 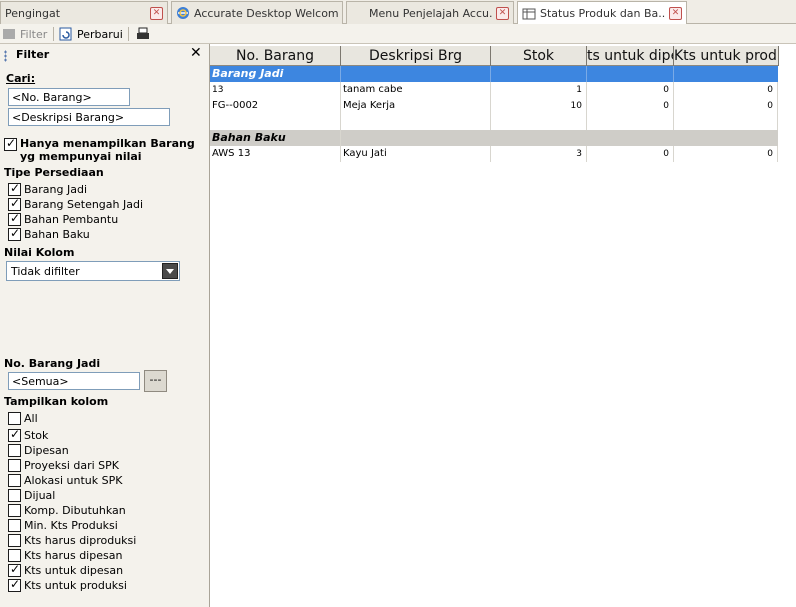 What do you see at coordinates (56, 189) in the screenshot?
I see `stock-type-text: Barang Jadi` at bounding box center [56, 189].